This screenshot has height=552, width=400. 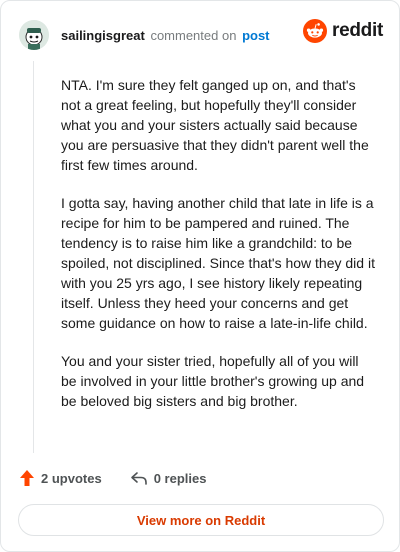 What do you see at coordinates (112, 478) in the screenshot?
I see `comment-actions: 2 upvotes 0 replies` at bounding box center [112, 478].